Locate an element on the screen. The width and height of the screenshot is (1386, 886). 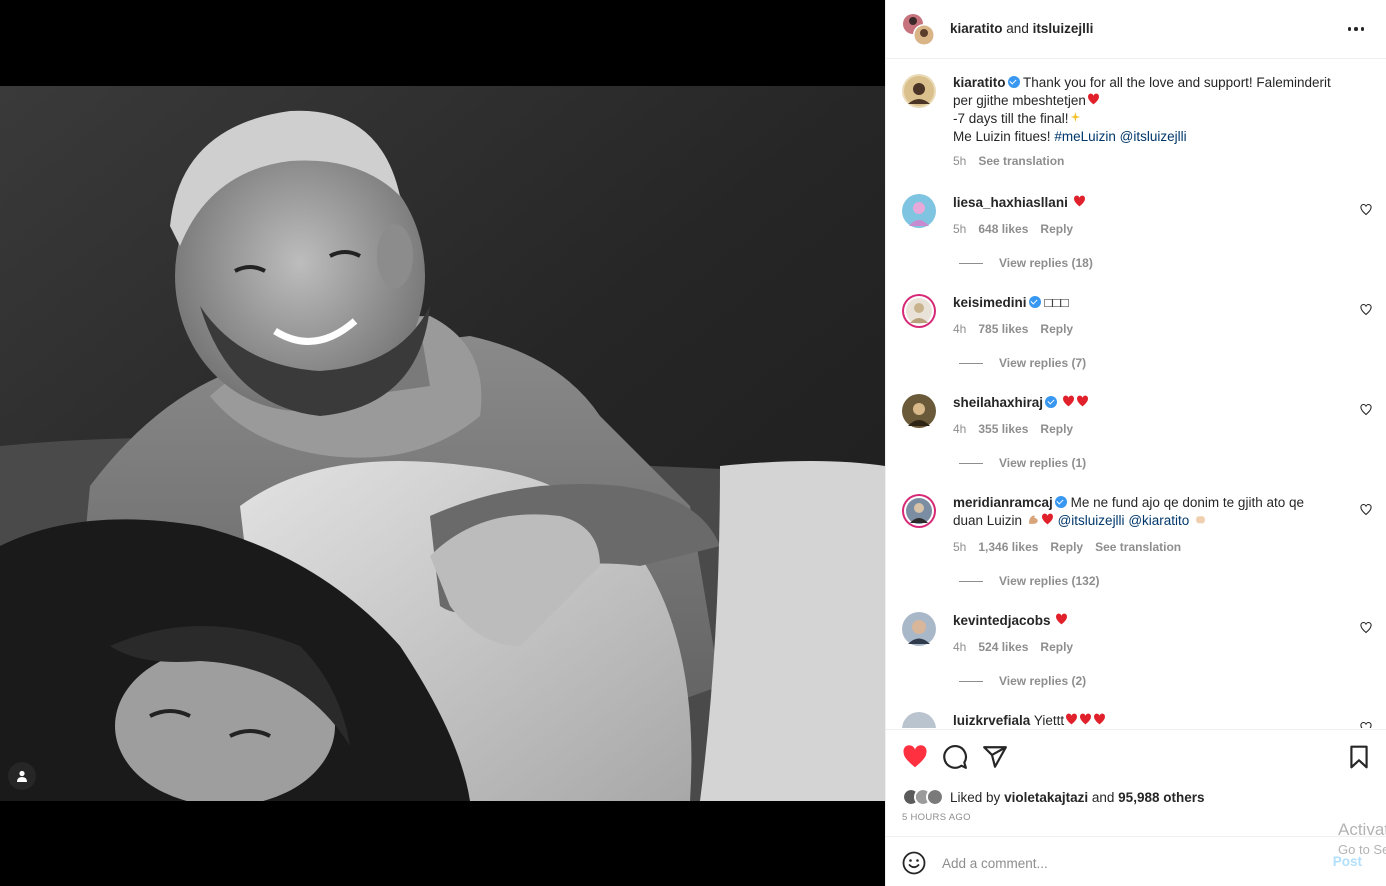
comment-text: □□□ is located at coordinates (1056, 302).